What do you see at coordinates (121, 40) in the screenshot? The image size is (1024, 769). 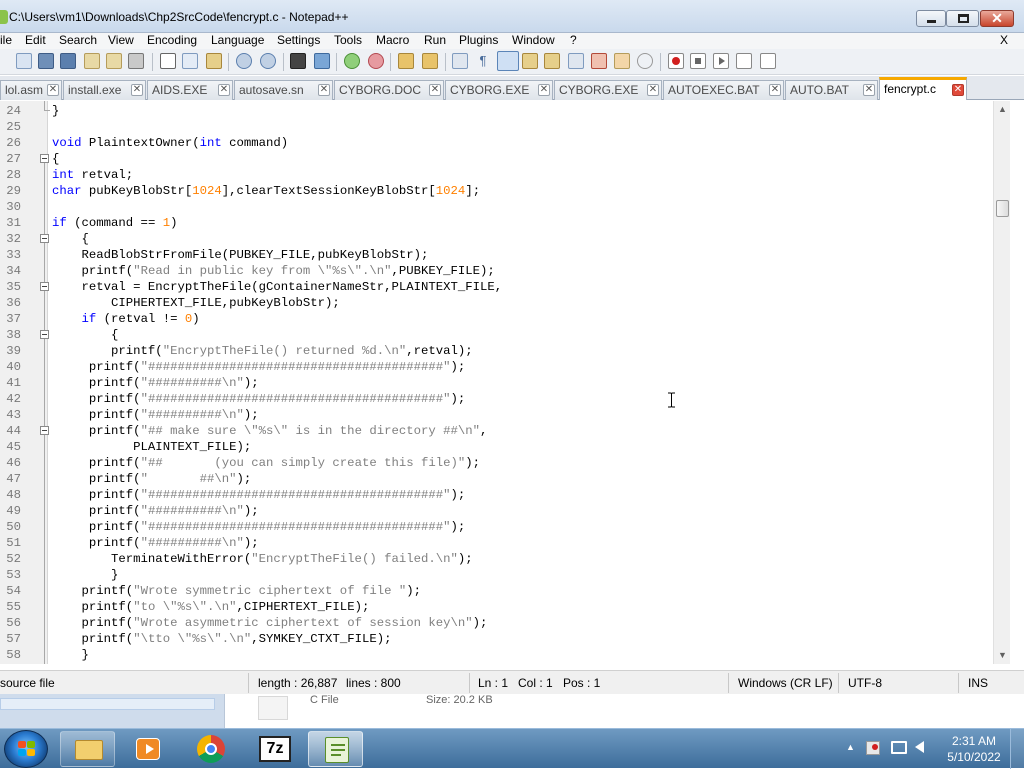 I see `menu-view: View` at bounding box center [121, 40].